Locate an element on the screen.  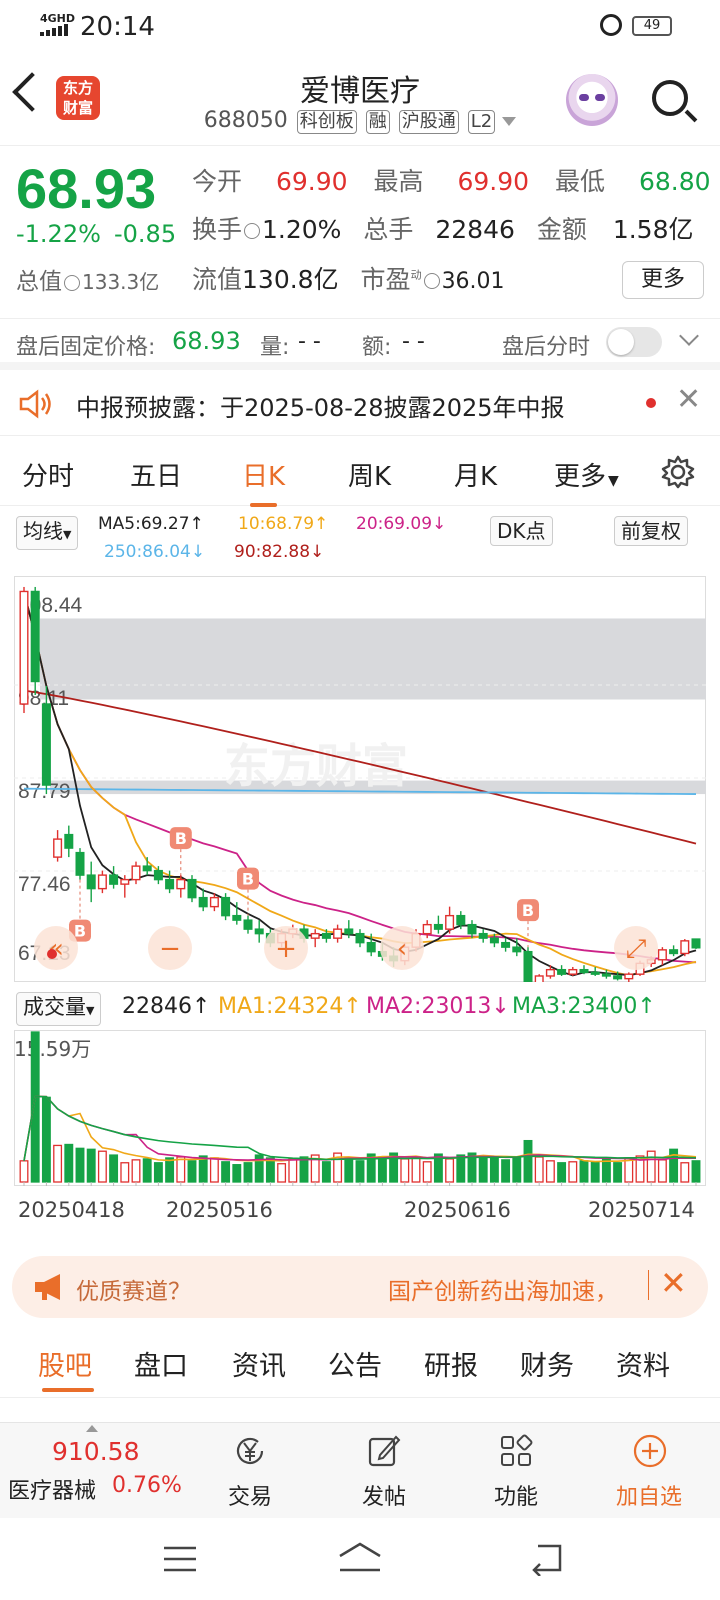
volume-chart: 15.59万 is located at coordinates (360, 1108).